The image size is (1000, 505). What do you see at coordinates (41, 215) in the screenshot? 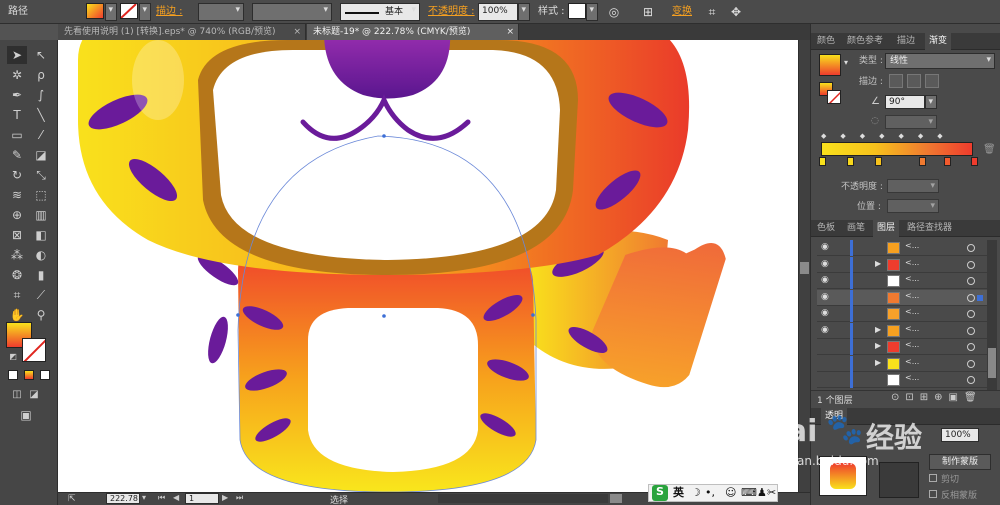
I see `graph-tool-icon: ▥` at bounding box center [41, 215].